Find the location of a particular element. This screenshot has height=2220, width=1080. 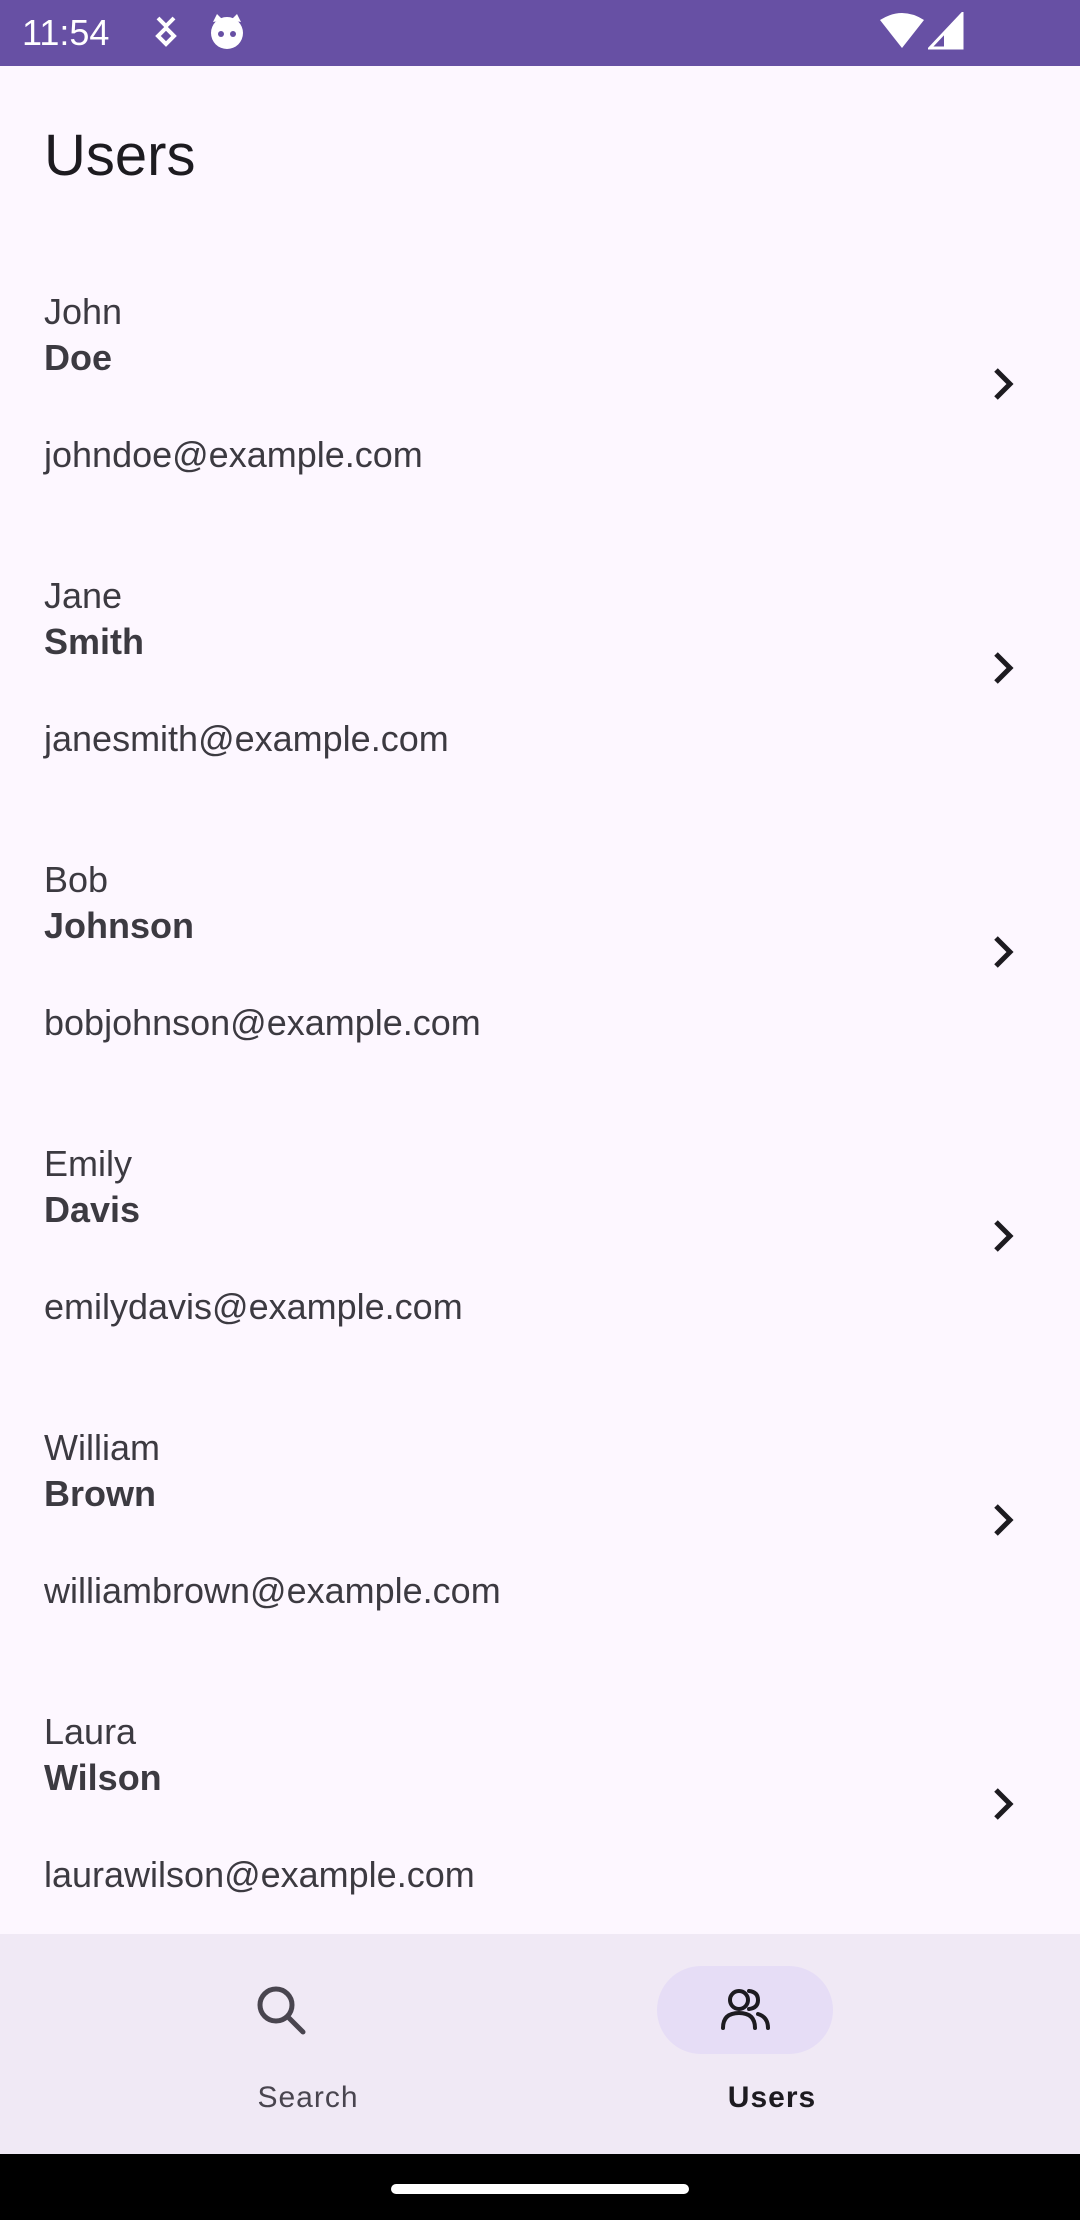

wifi-icon is located at coordinates (902, 30).